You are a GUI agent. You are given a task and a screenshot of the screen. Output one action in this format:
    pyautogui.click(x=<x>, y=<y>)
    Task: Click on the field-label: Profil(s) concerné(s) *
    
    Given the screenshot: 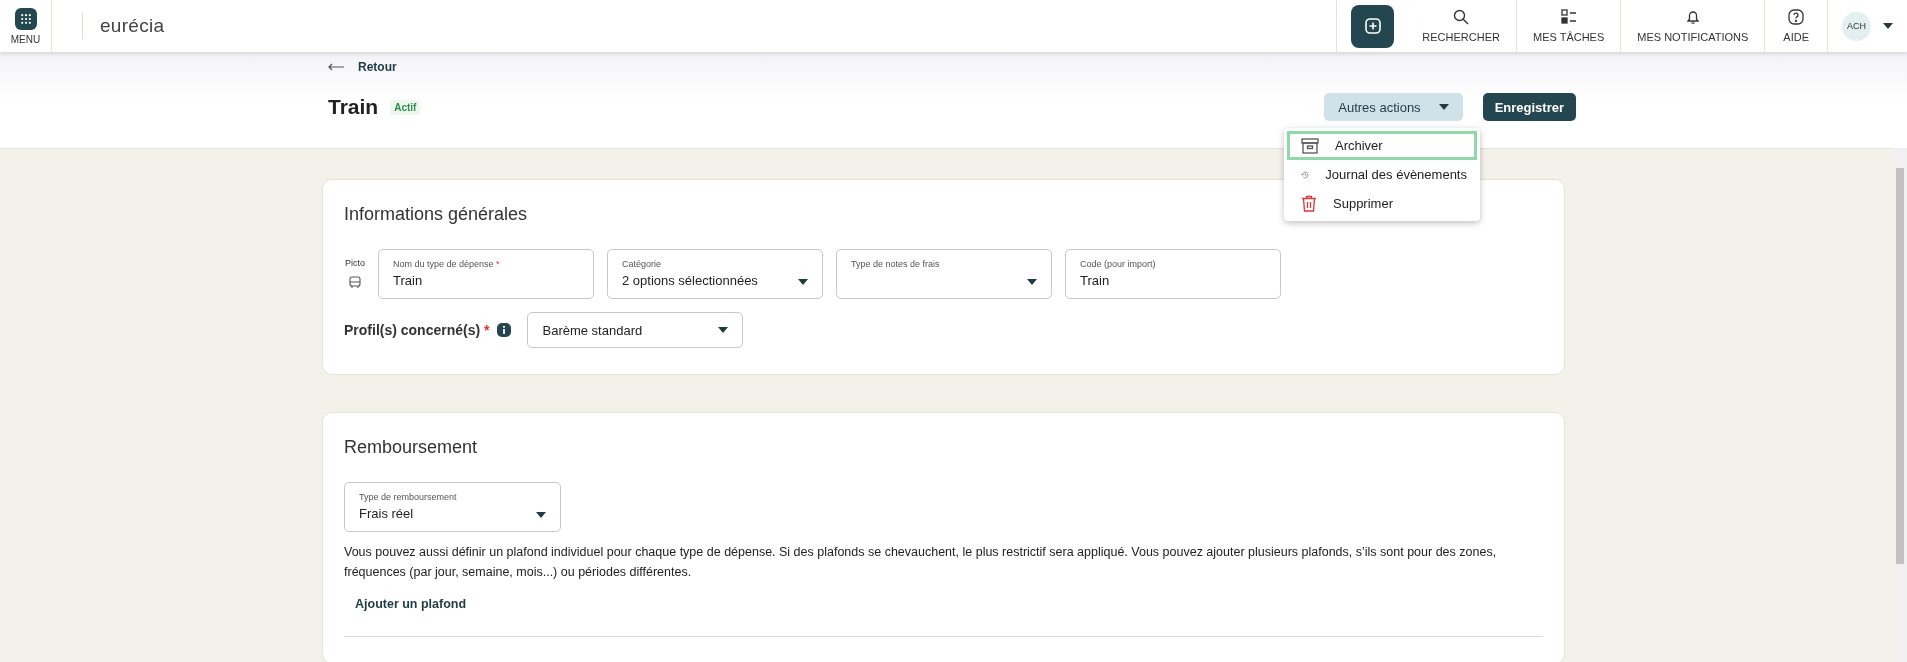 What is the action you would take?
    pyautogui.click(x=417, y=330)
    